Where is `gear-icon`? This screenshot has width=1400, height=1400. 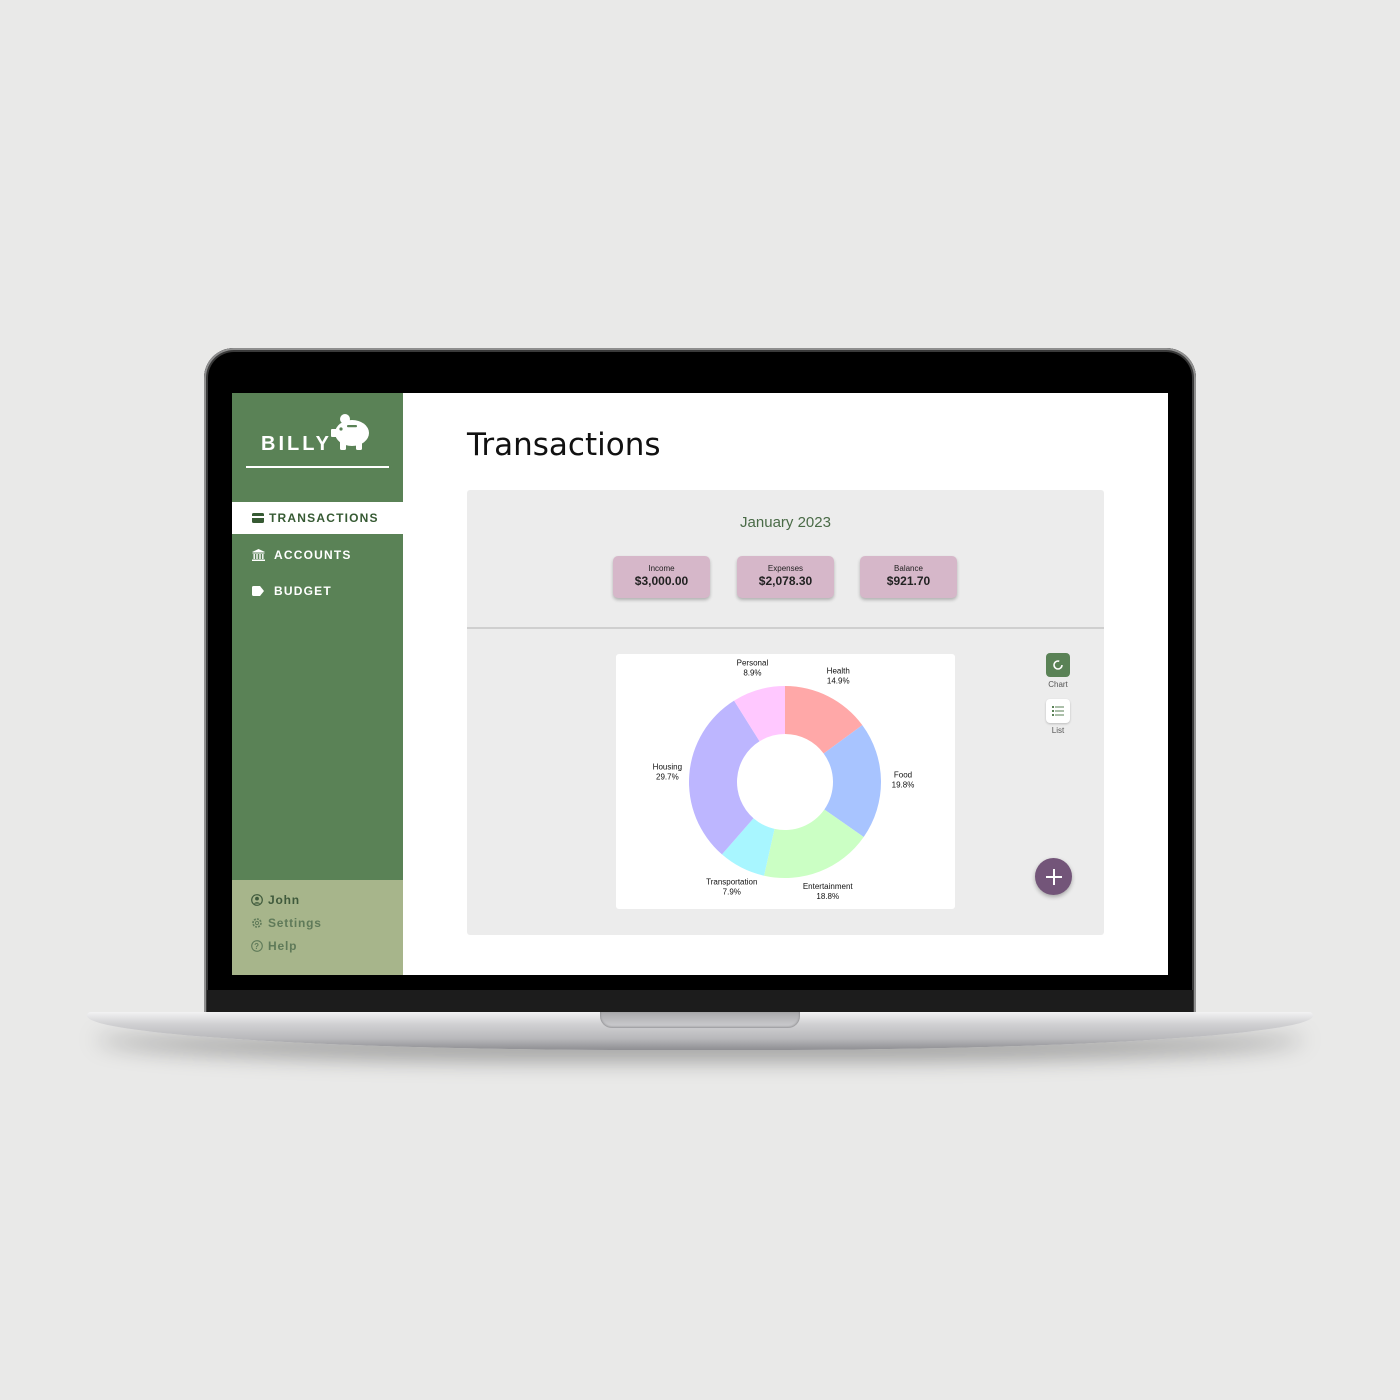 gear-icon is located at coordinates (257, 923).